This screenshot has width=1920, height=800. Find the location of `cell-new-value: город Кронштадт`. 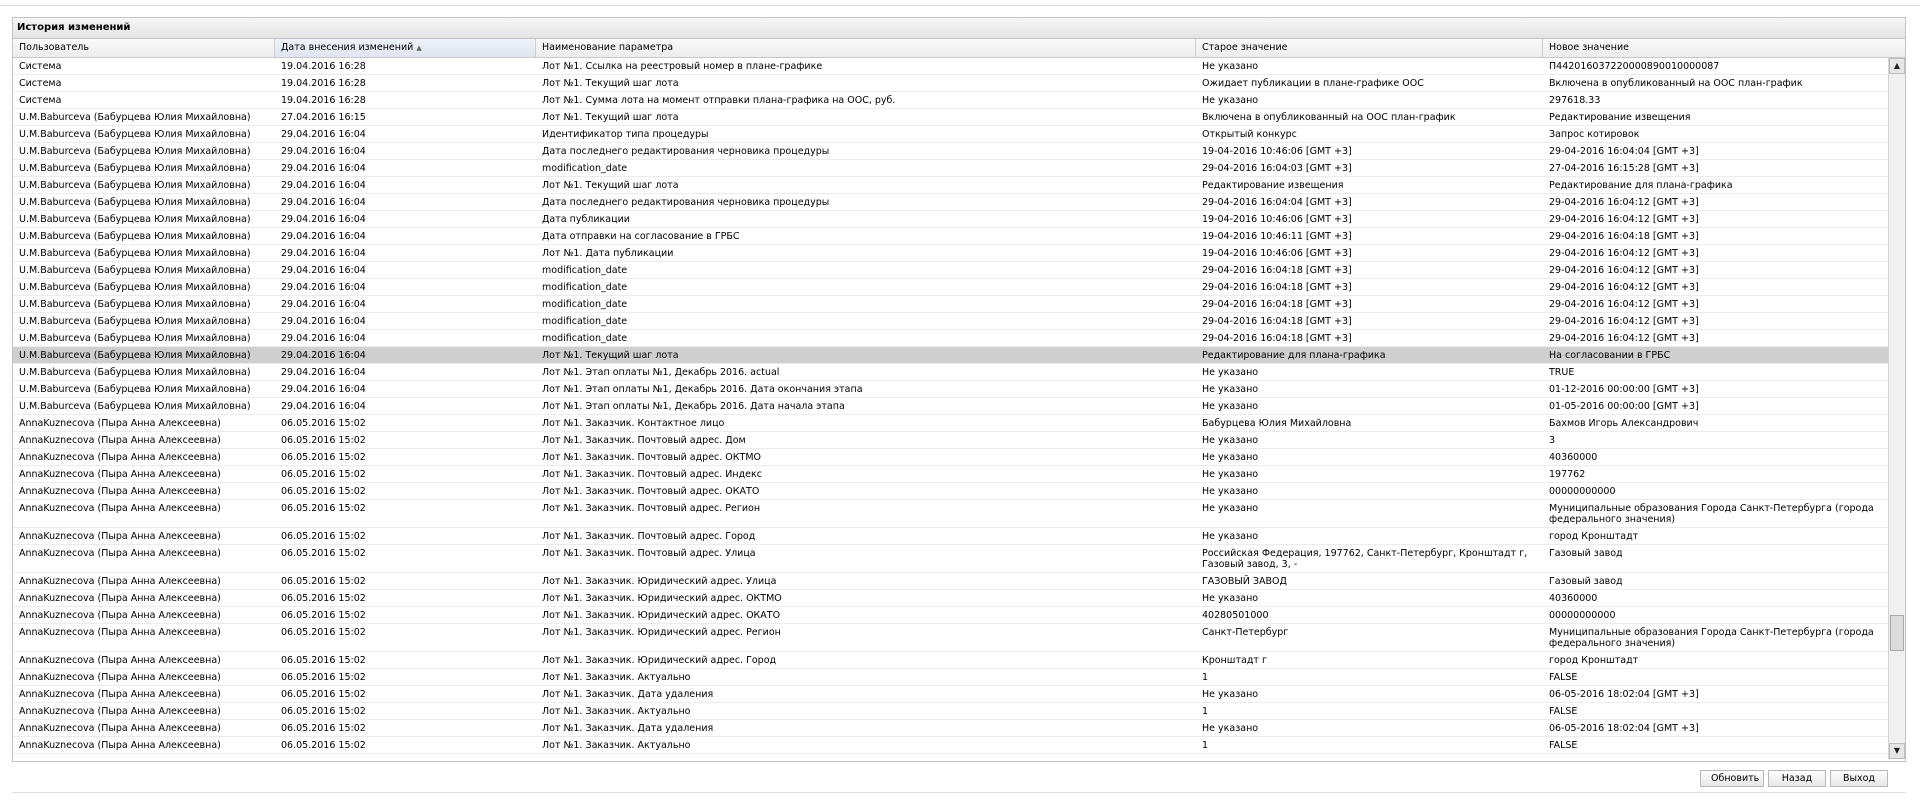

cell-new-value: город Кронштадт is located at coordinates (1594, 660).